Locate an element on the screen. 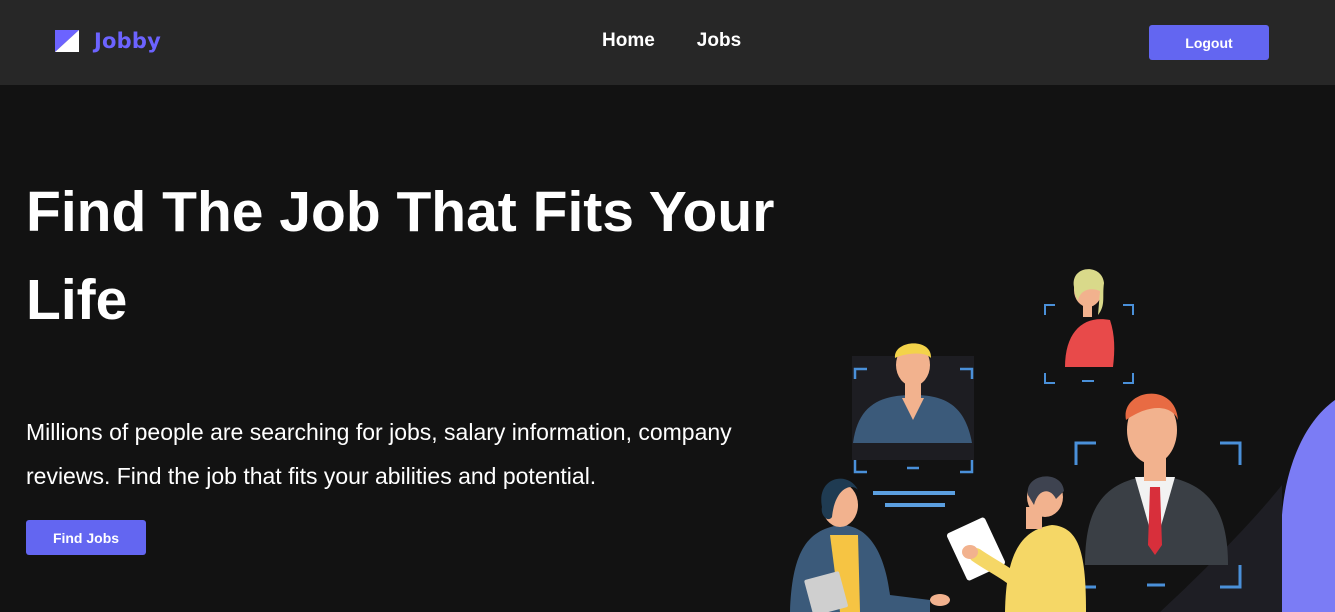 The image size is (1335, 612). nav-link-jobs: Jobs is located at coordinates (719, 41).